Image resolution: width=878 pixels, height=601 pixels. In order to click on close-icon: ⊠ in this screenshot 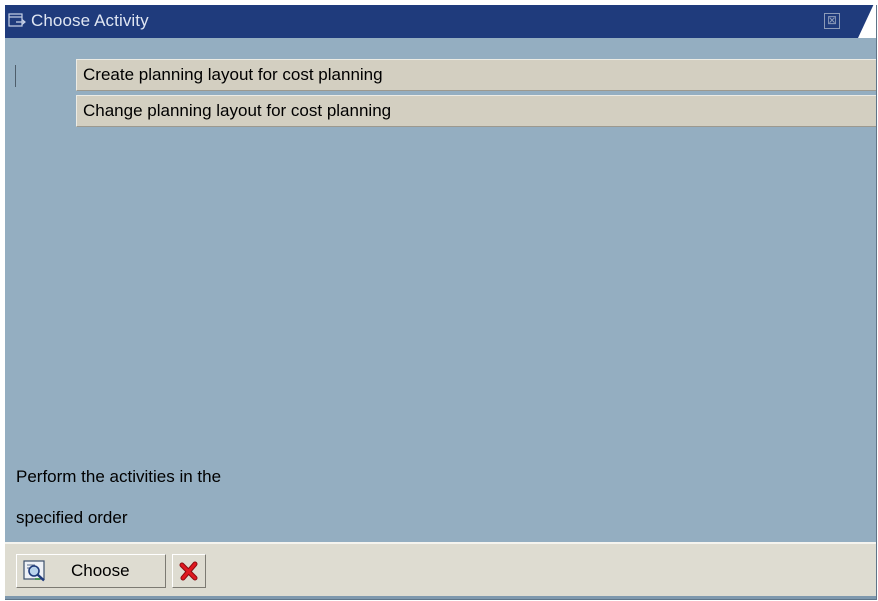, I will do `click(832, 21)`.